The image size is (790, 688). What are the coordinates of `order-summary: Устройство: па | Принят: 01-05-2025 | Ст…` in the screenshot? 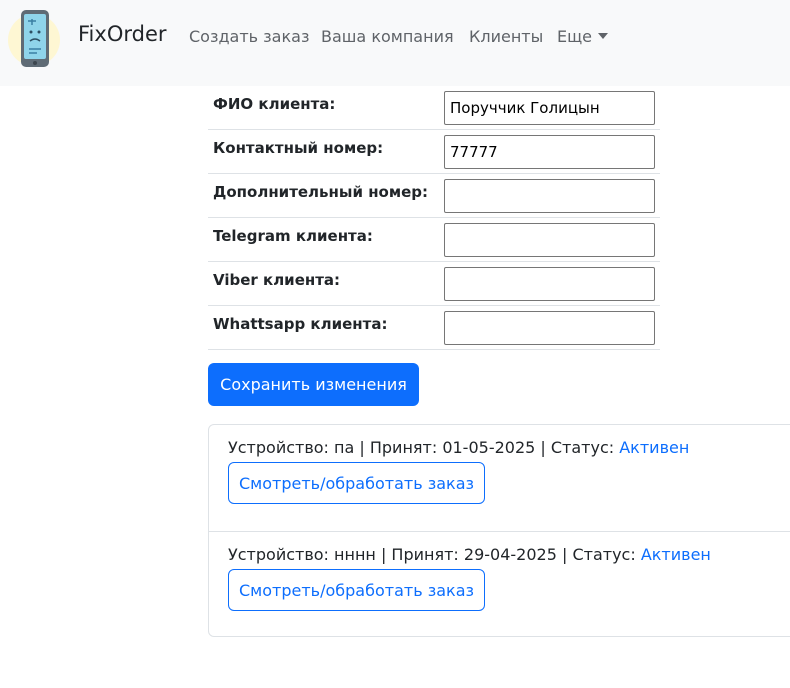 It's located at (458, 447).